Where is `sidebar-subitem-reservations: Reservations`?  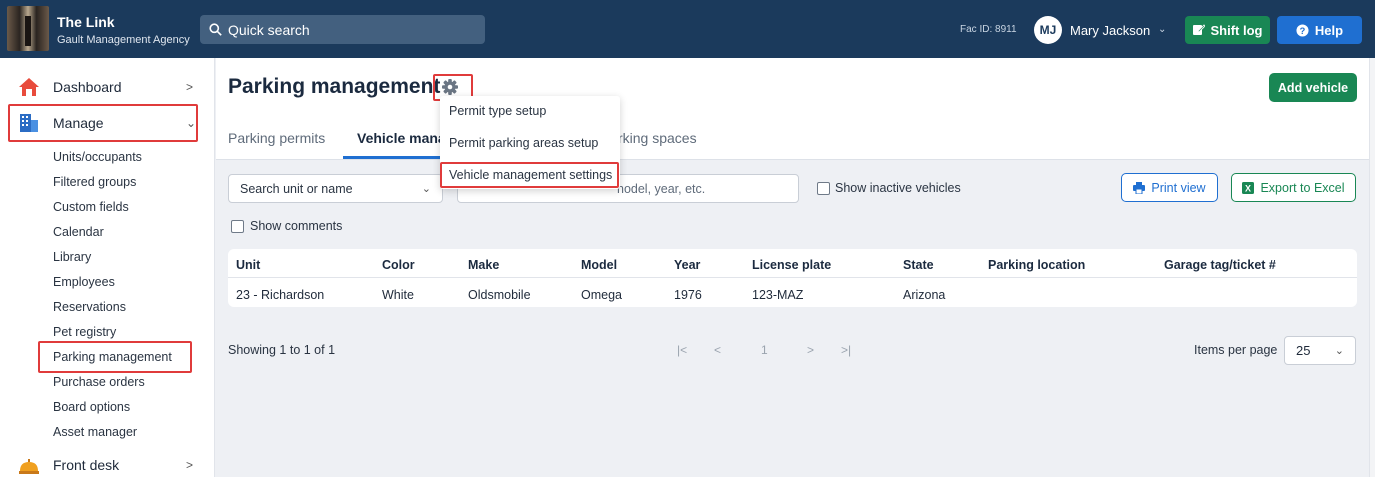
sidebar-subitem-reservations: Reservations is located at coordinates (89, 307).